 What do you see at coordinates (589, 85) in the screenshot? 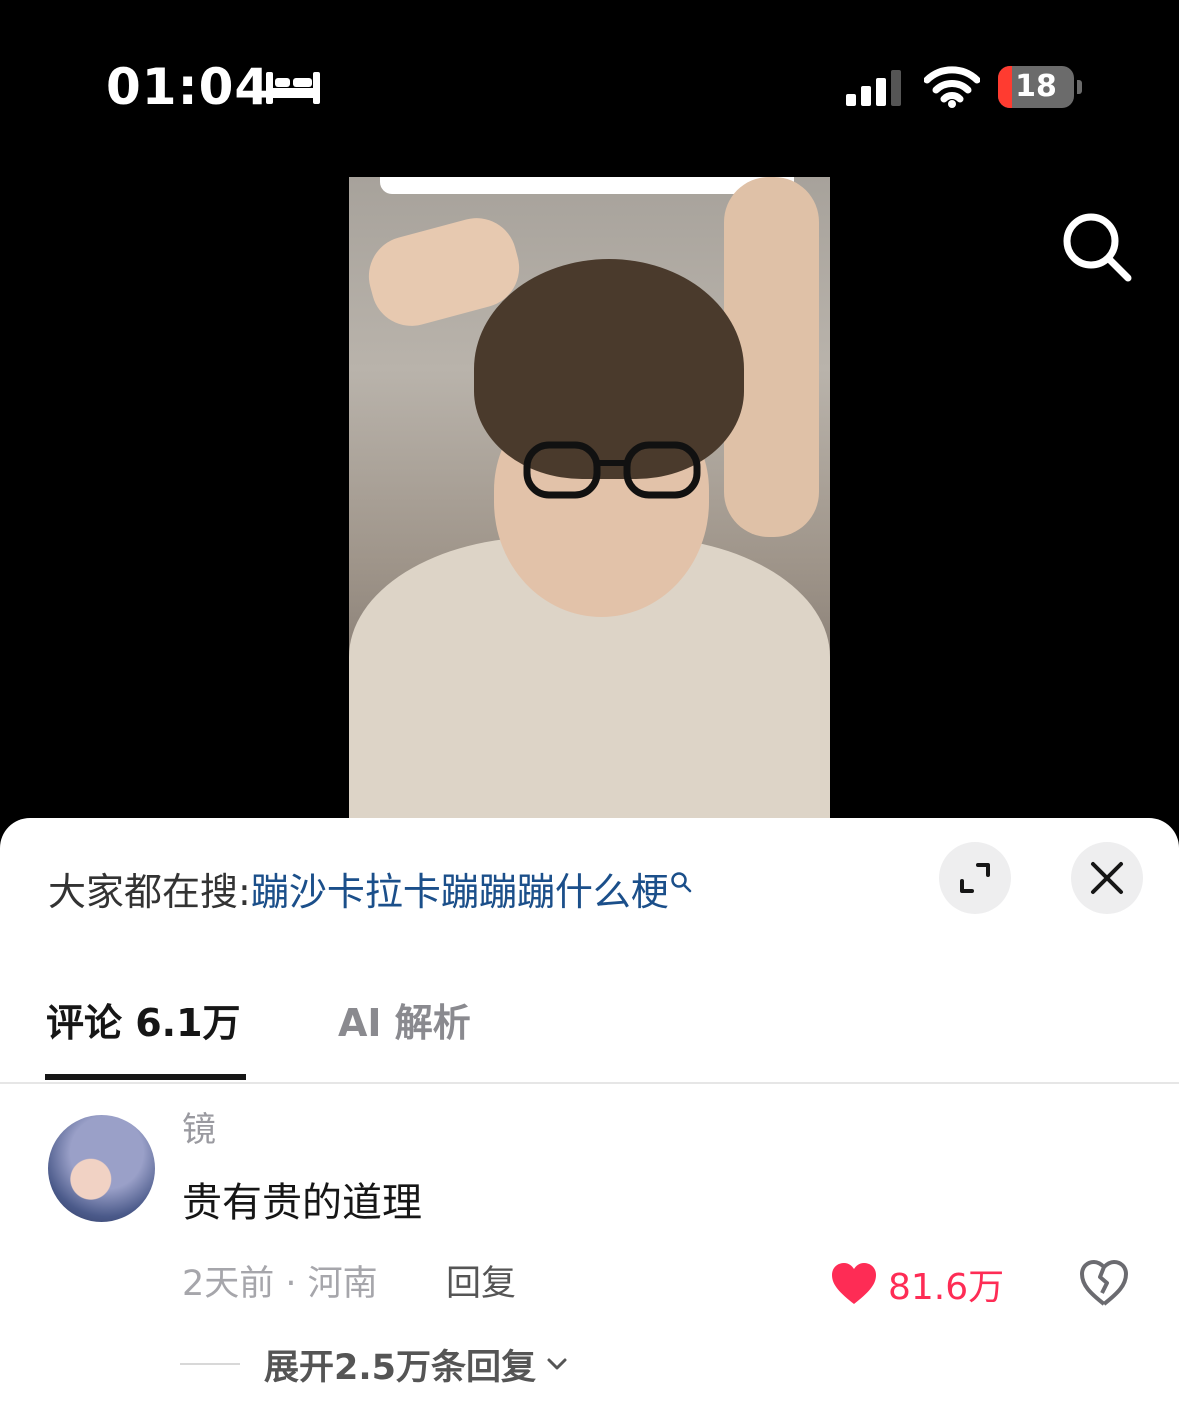
I see `status-bar: 01:04 18` at bounding box center [589, 85].